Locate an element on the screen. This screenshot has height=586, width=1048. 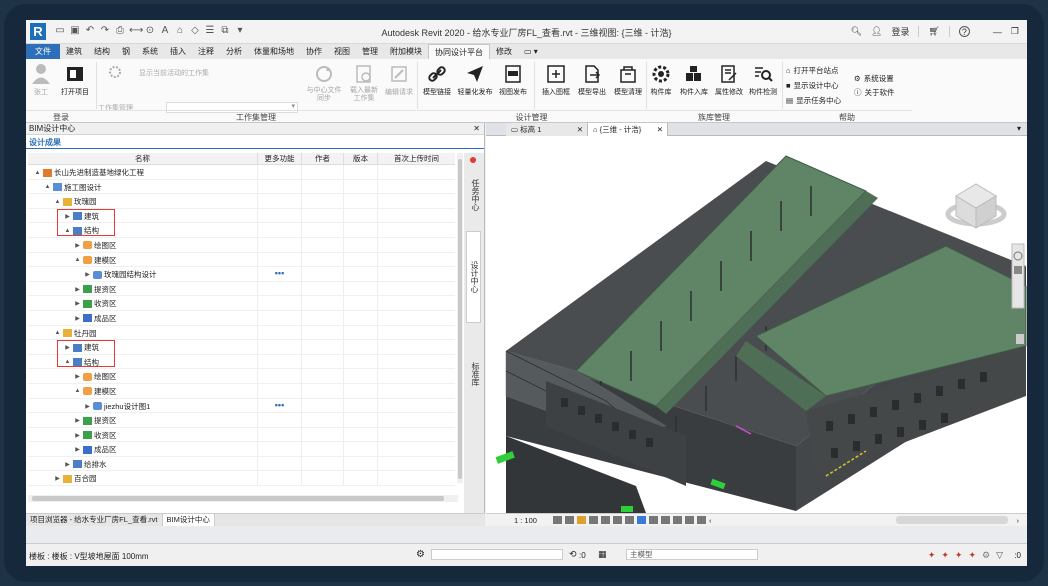
reveal-hidden-icon is located at coordinates (665, 520).